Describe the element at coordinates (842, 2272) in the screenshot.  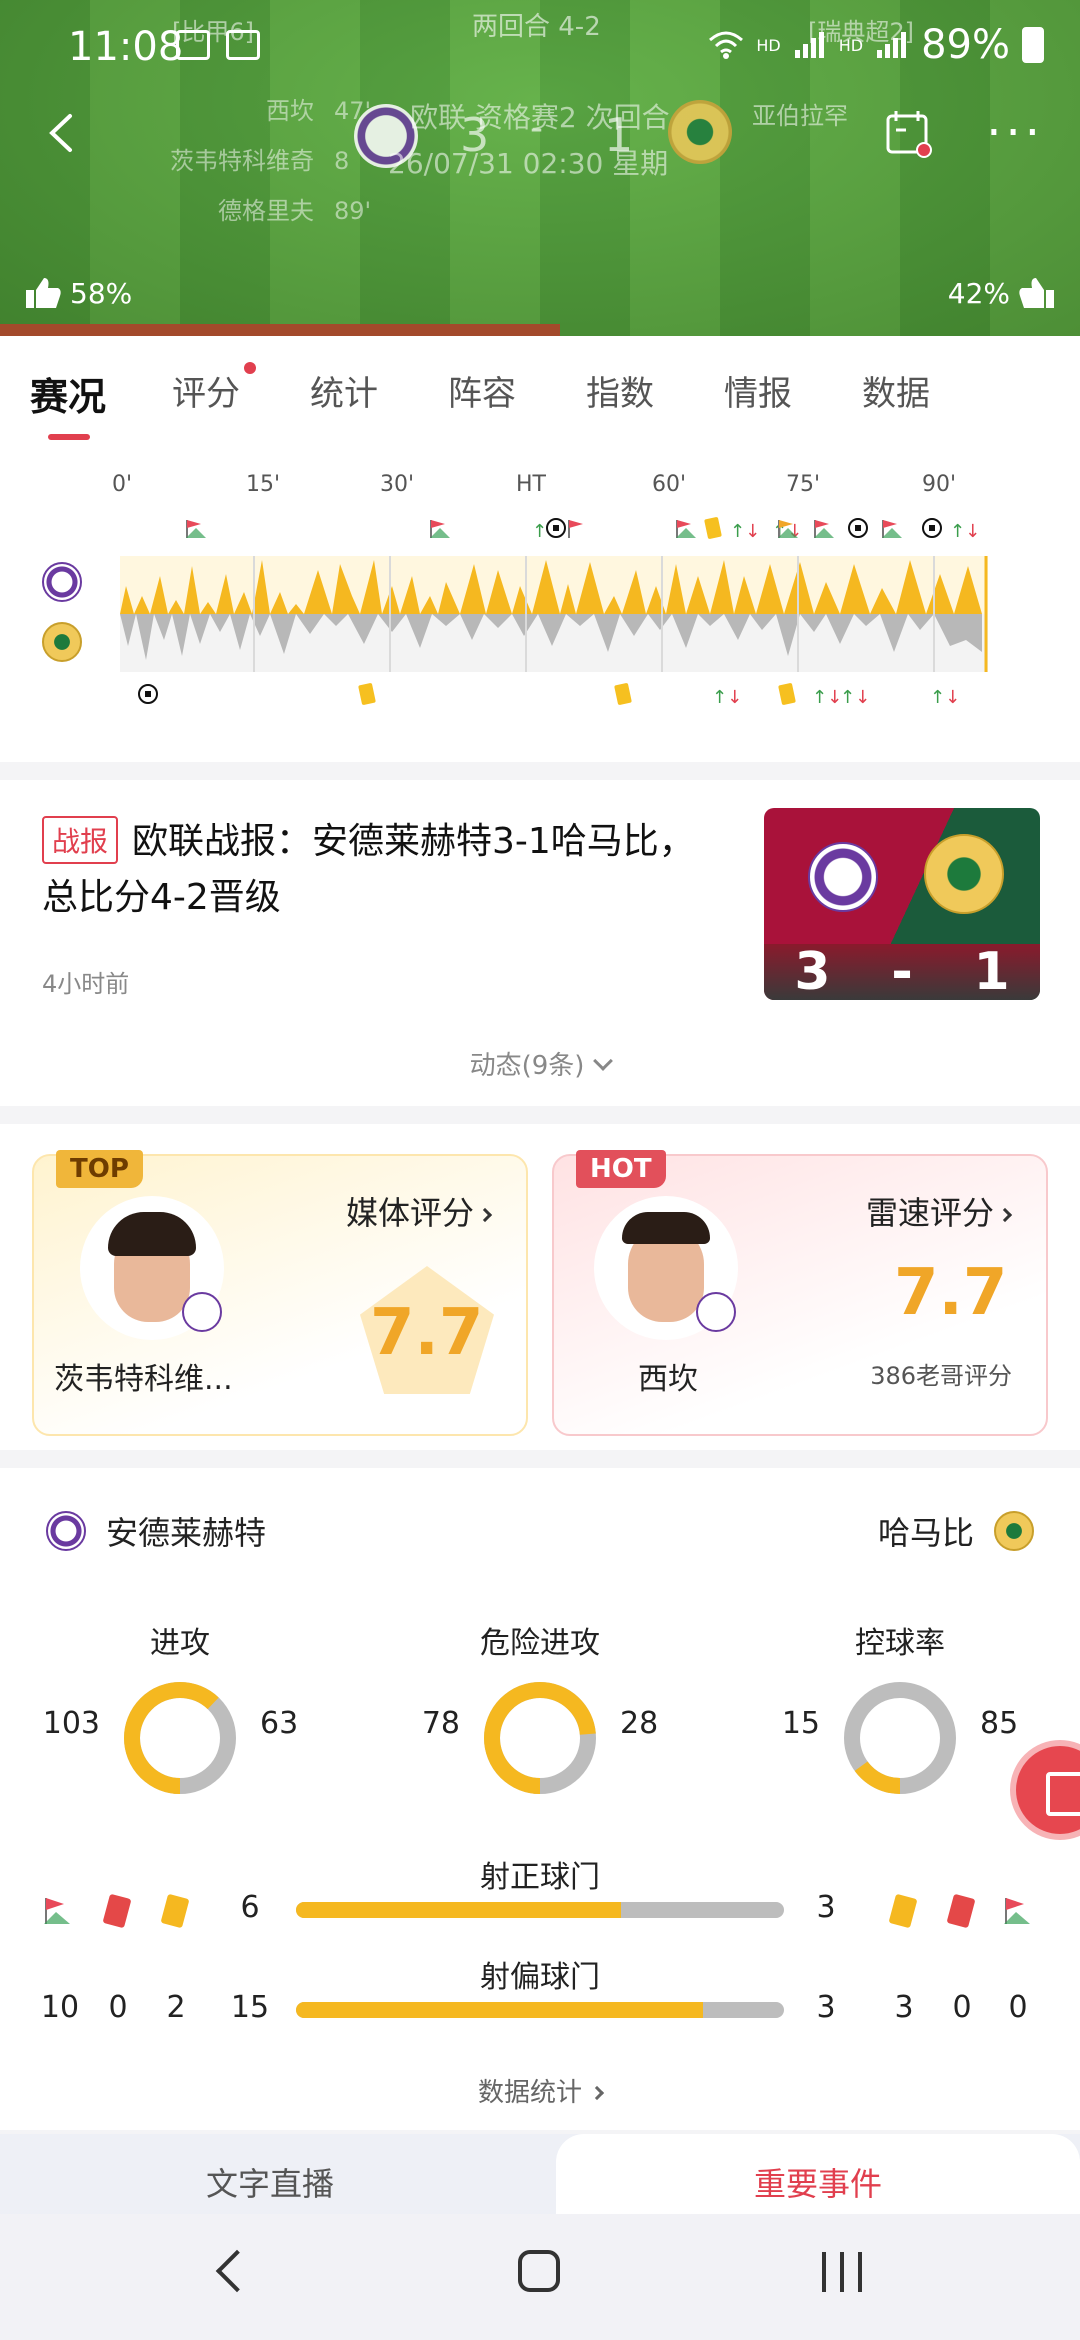
I see `nav-recents-button` at that location.